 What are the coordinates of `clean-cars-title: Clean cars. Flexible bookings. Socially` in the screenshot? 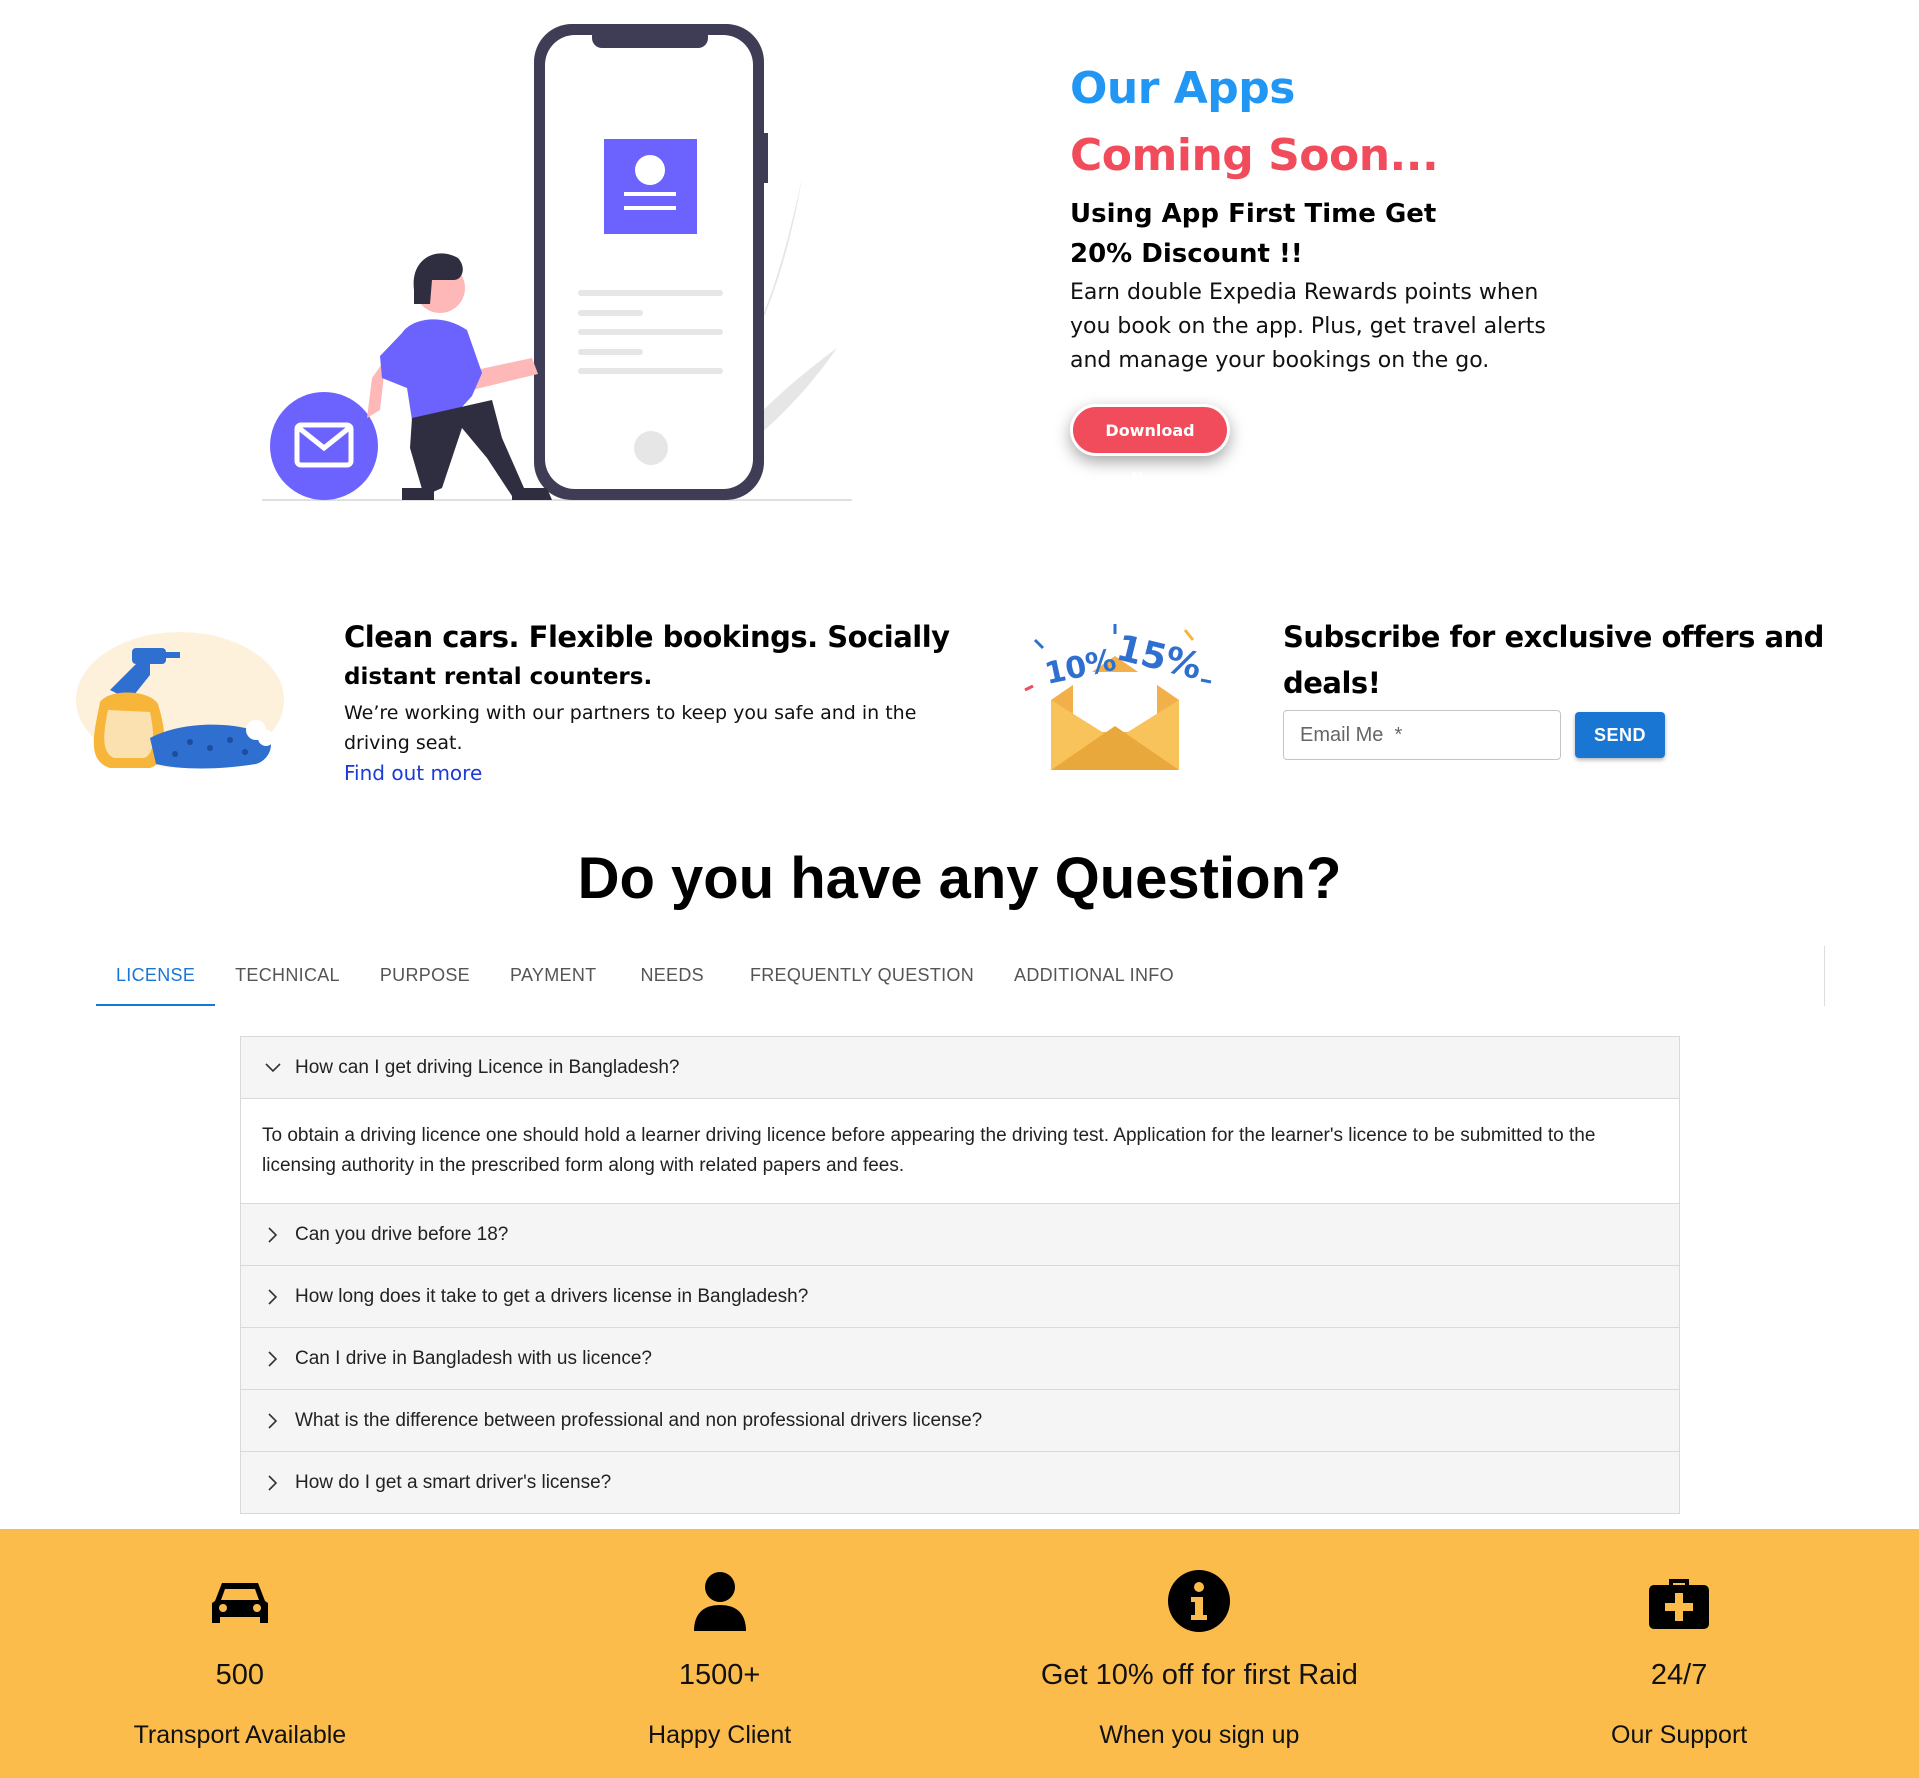 It's located at (647, 637).